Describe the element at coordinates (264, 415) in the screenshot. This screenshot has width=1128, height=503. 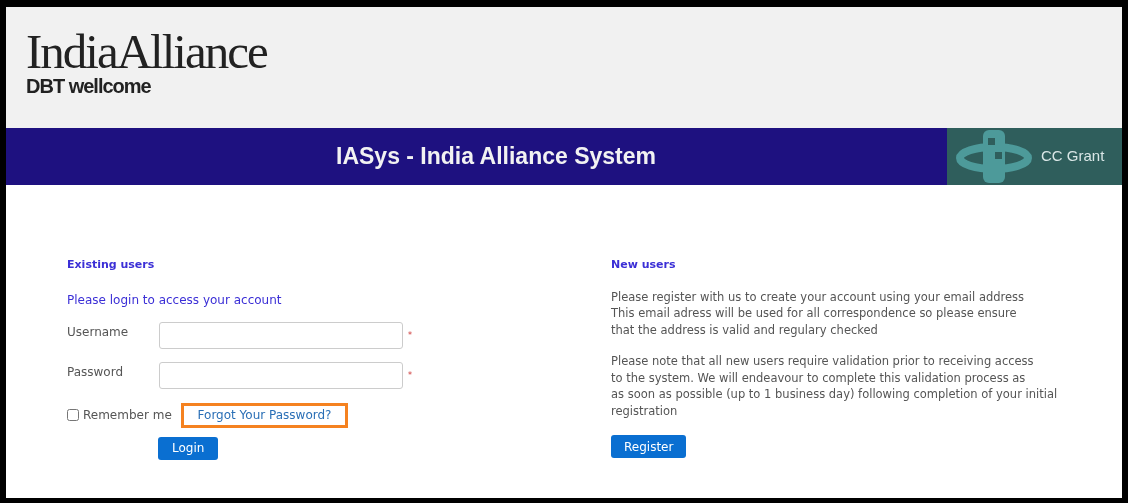
I see `forgot-password-link: Forgot Your Password?` at that location.